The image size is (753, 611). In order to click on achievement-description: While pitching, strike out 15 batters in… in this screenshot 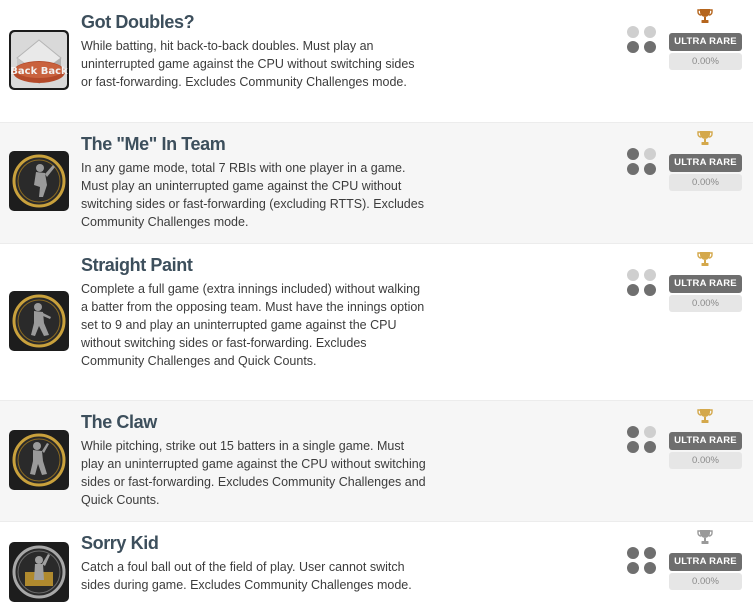, I will do `click(253, 473)`.